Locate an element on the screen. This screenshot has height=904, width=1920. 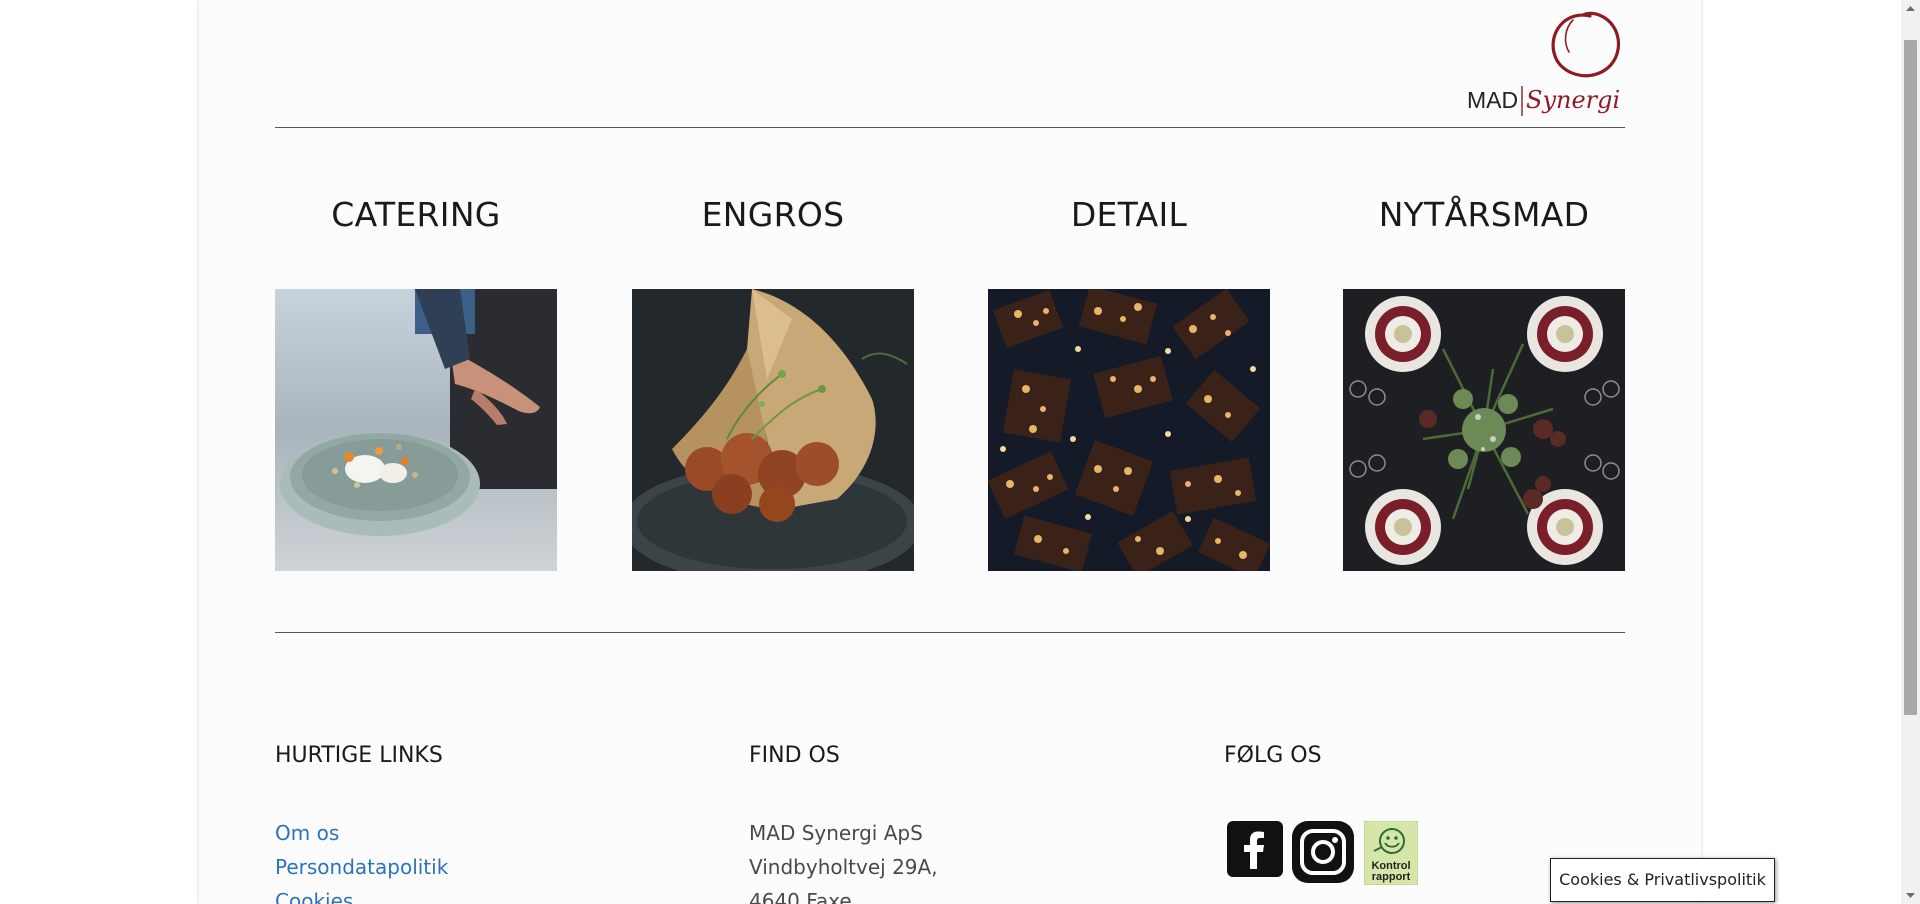
cookie-privacy-button: Cookies & Privatlivspolitik is located at coordinates (1662, 880).